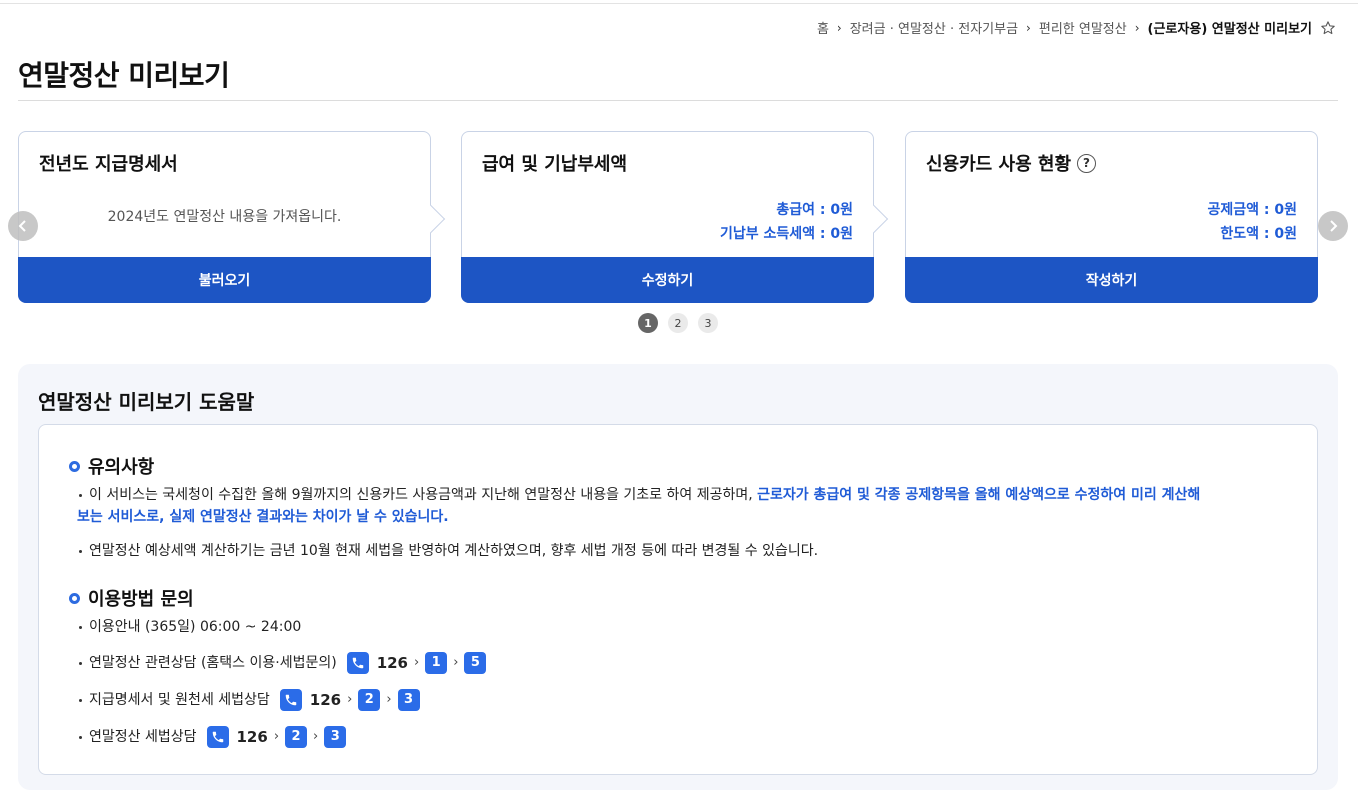 Image resolution: width=1358 pixels, height=790 pixels. What do you see at coordinates (648, 323) in the screenshot?
I see `page-dot: 1` at bounding box center [648, 323].